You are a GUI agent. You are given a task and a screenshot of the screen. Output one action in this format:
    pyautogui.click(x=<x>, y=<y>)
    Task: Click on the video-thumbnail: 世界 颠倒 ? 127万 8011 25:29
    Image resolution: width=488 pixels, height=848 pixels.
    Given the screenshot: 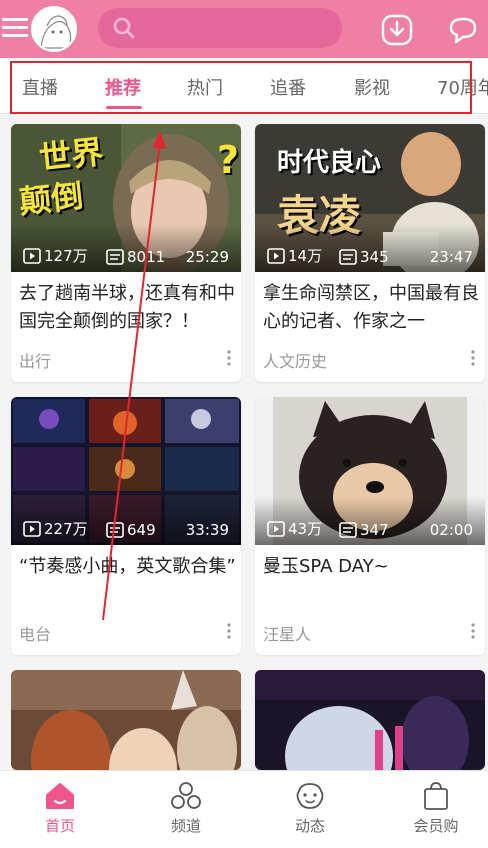 What is the action you would take?
    pyautogui.click(x=126, y=198)
    